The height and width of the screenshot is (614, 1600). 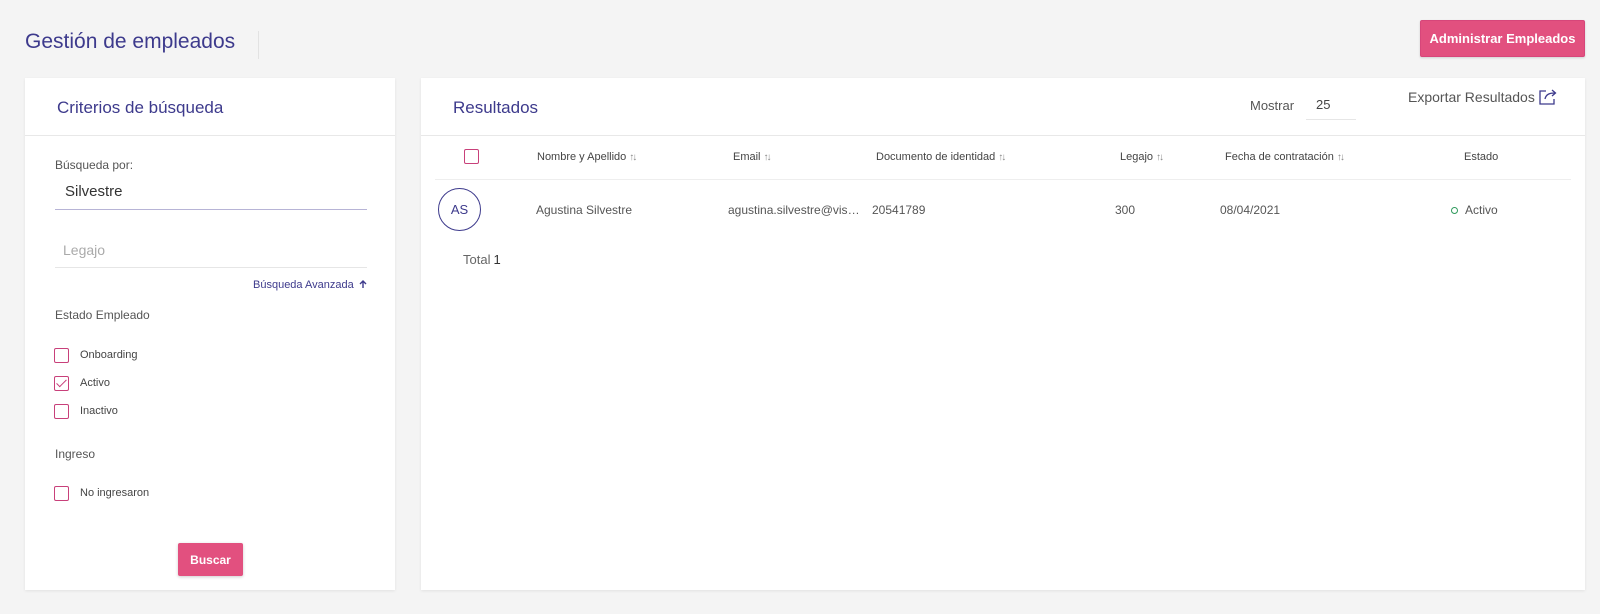 I want to click on ingreso-label: Ingreso, so click(x=75, y=454).